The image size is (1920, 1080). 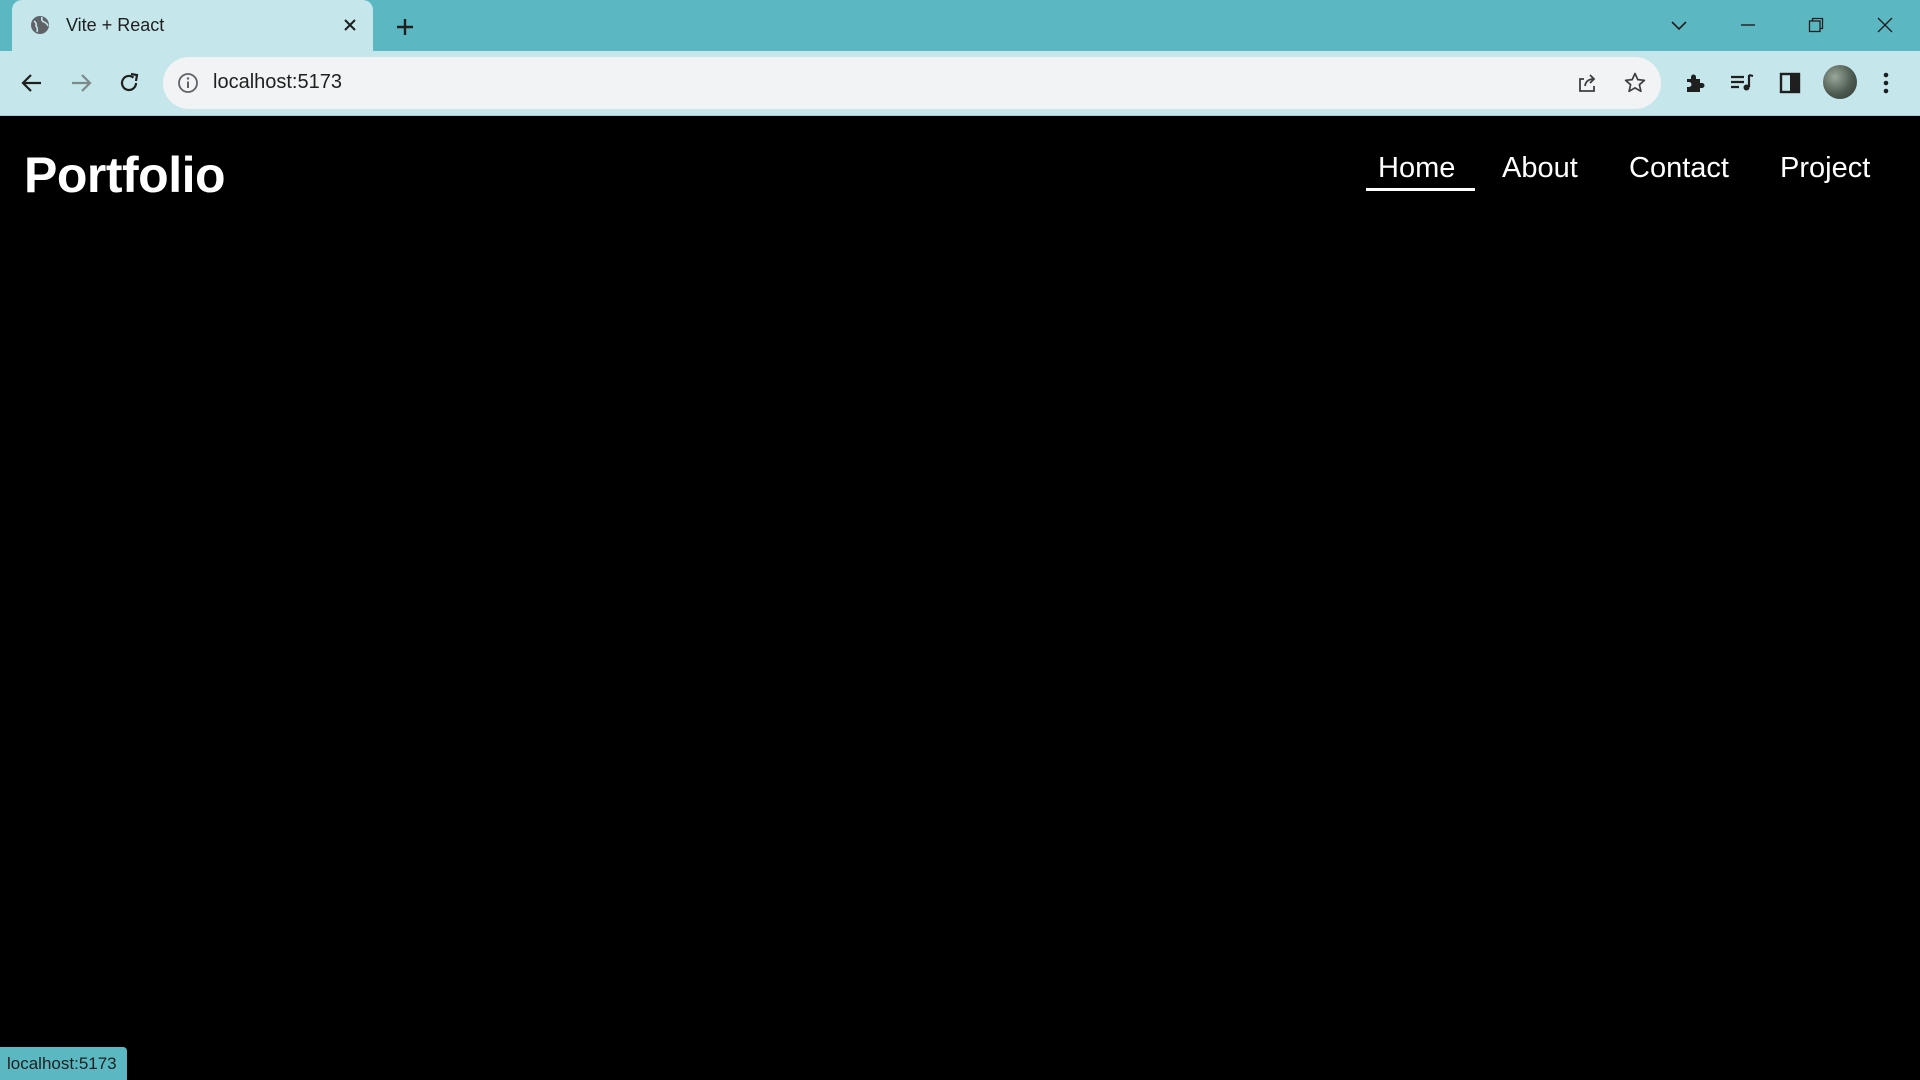 I want to click on share-icon, so click(x=1587, y=83).